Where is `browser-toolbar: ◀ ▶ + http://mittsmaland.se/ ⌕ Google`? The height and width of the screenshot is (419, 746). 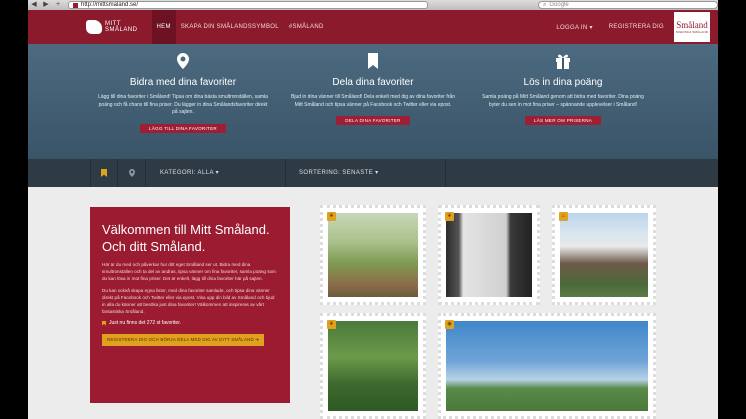 browser-toolbar: ◀ ▶ + http://mittsmaland.se/ ⌕ Google is located at coordinates (373, 5).